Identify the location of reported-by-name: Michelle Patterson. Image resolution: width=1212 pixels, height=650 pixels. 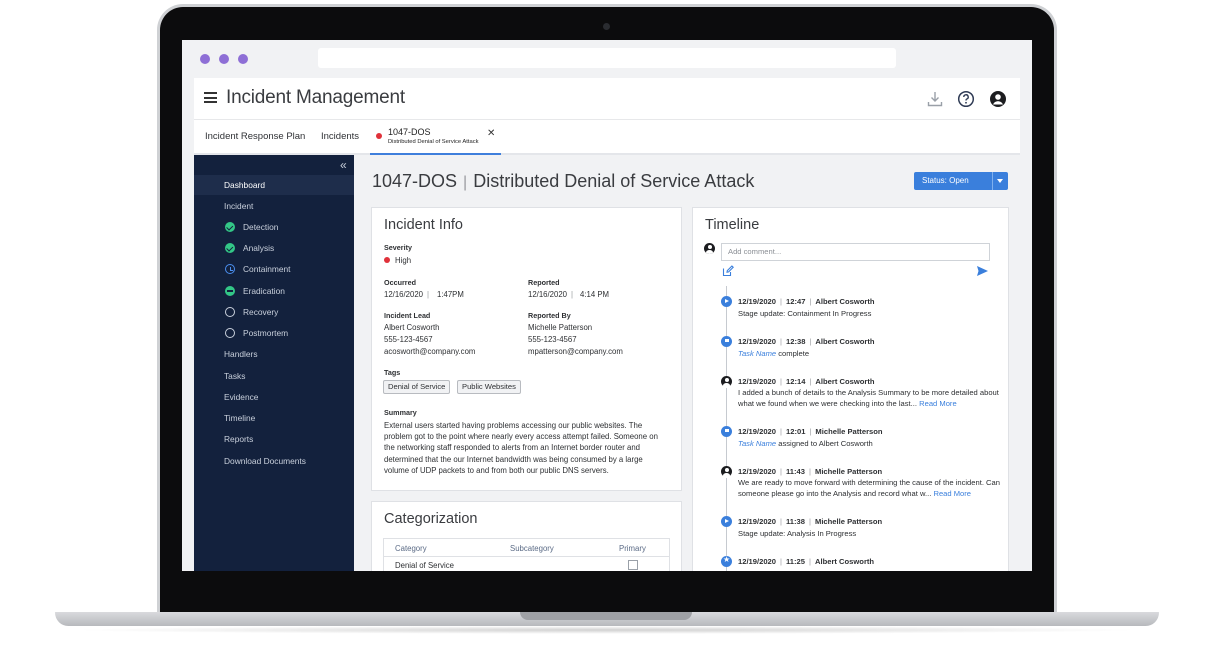
(560, 327).